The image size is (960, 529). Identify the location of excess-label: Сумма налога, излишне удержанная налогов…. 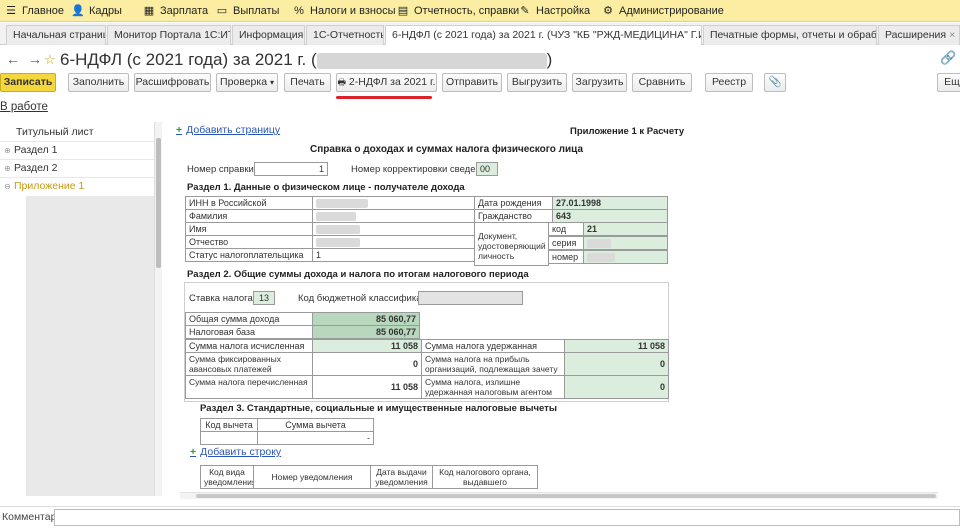
(493, 387).